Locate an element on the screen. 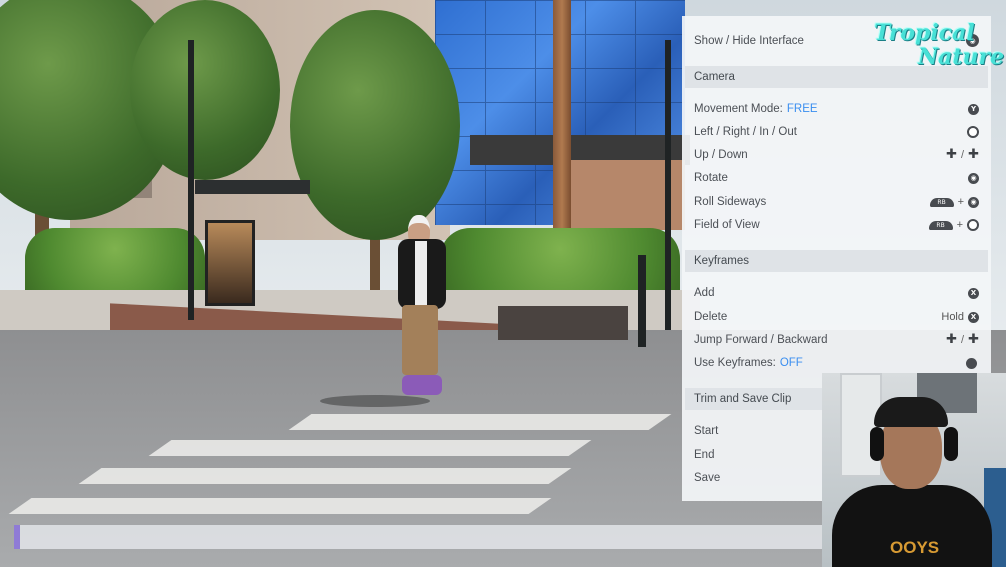 The height and width of the screenshot is (567, 1006). left-right-in-out-row: Left / Right / In / Out is located at coordinates (836, 132).